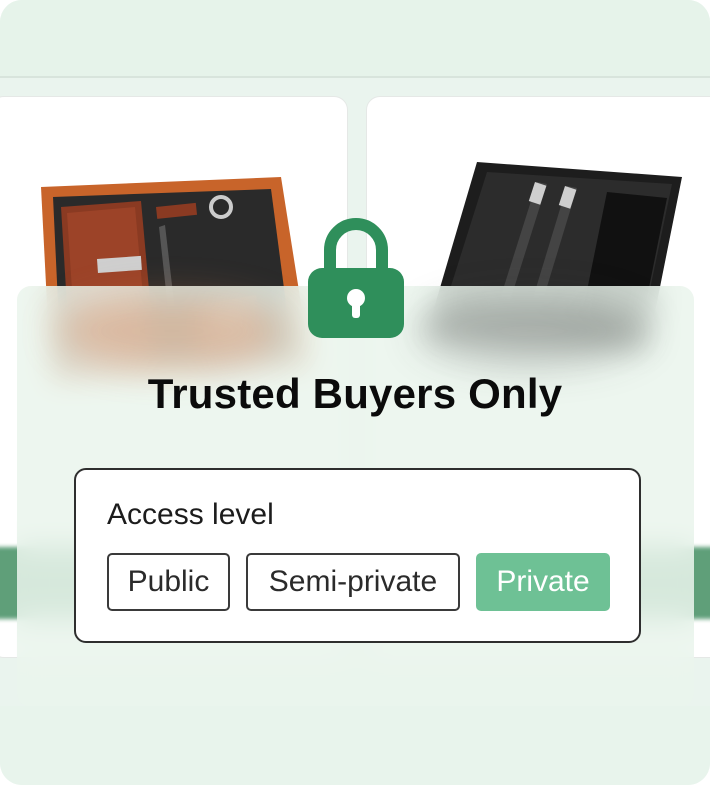  What do you see at coordinates (356, 278) in the screenshot?
I see `lock-icon` at bounding box center [356, 278].